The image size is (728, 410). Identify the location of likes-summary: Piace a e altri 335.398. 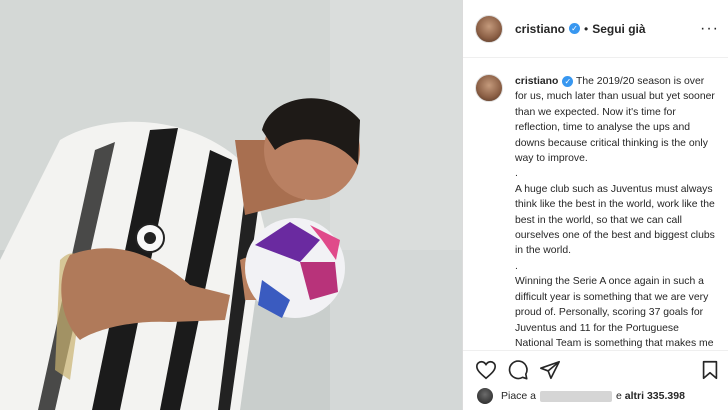
(595, 396).